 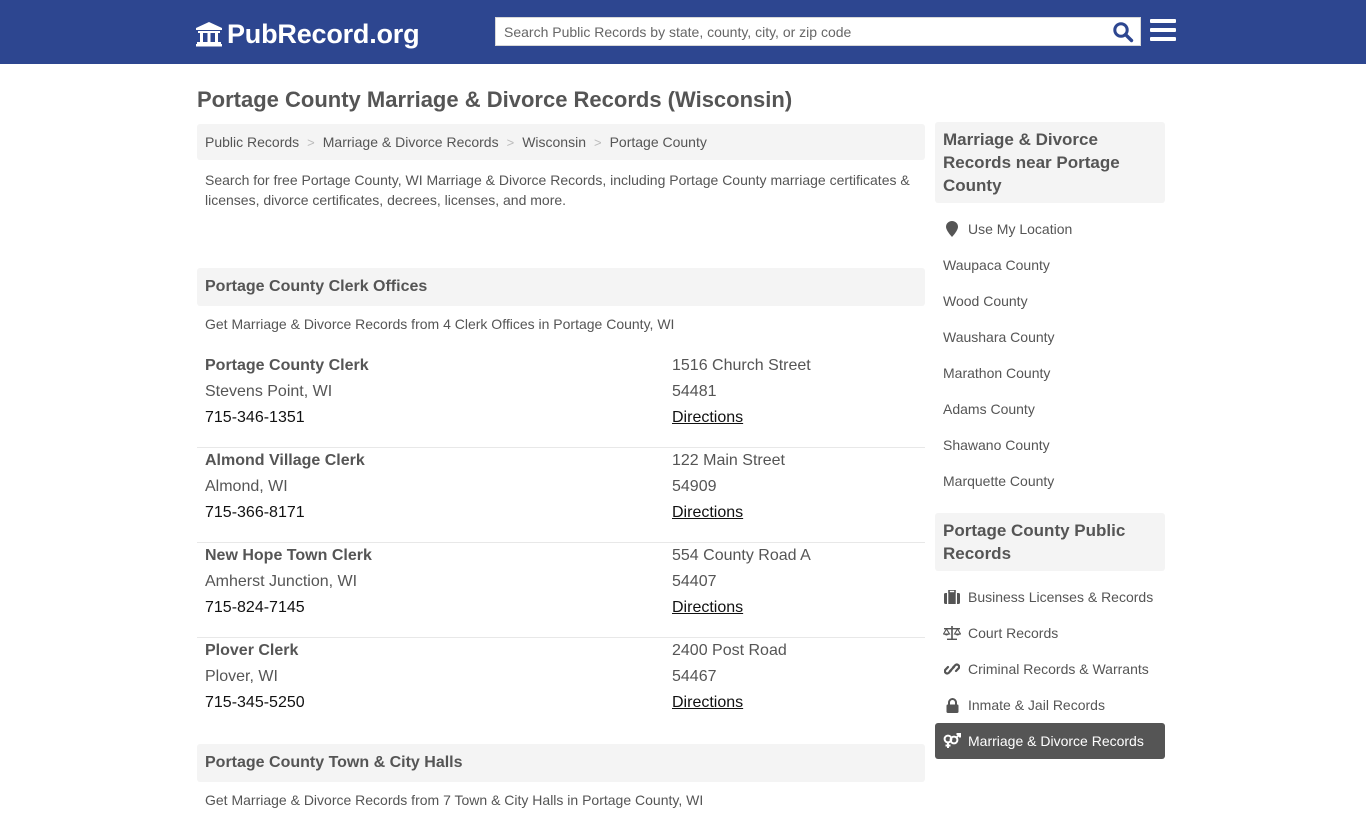 What do you see at coordinates (952, 633) in the screenshot?
I see `balance-scale-icon` at bounding box center [952, 633].